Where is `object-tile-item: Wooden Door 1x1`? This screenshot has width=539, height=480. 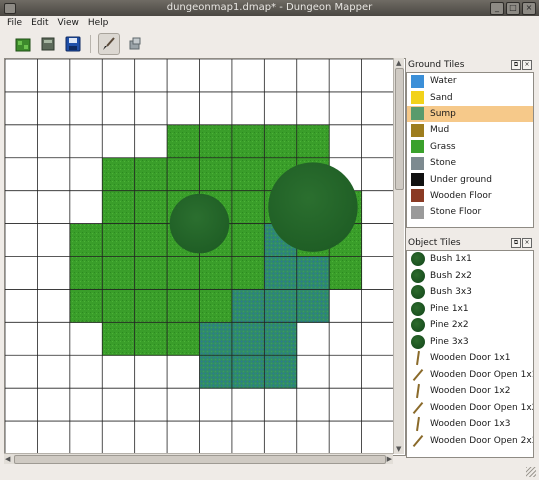 object-tile-item: Wooden Door 1x1 is located at coordinates (470, 358).